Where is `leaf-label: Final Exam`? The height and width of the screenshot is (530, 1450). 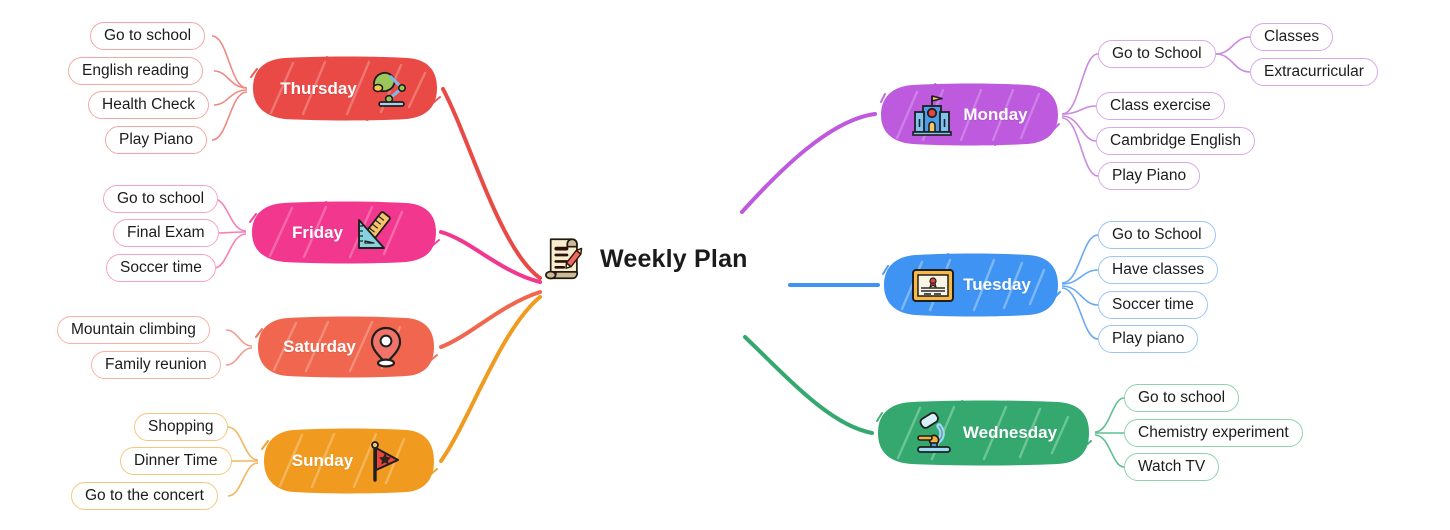 leaf-label: Final Exam is located at coordinates (166, 233).